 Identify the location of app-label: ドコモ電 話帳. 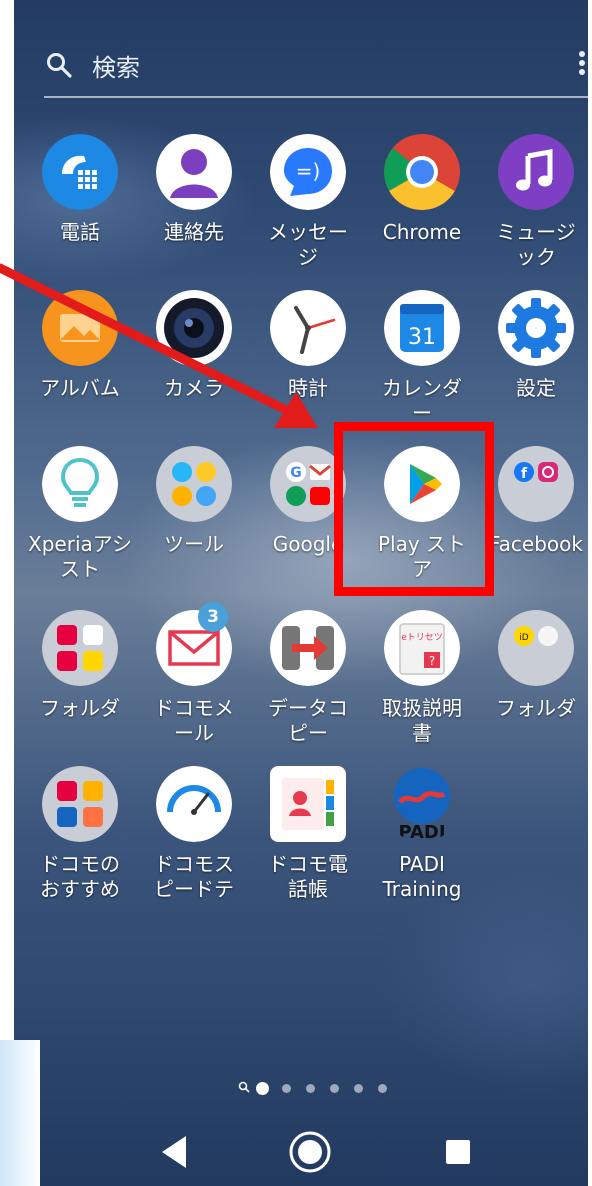
(308, 876).